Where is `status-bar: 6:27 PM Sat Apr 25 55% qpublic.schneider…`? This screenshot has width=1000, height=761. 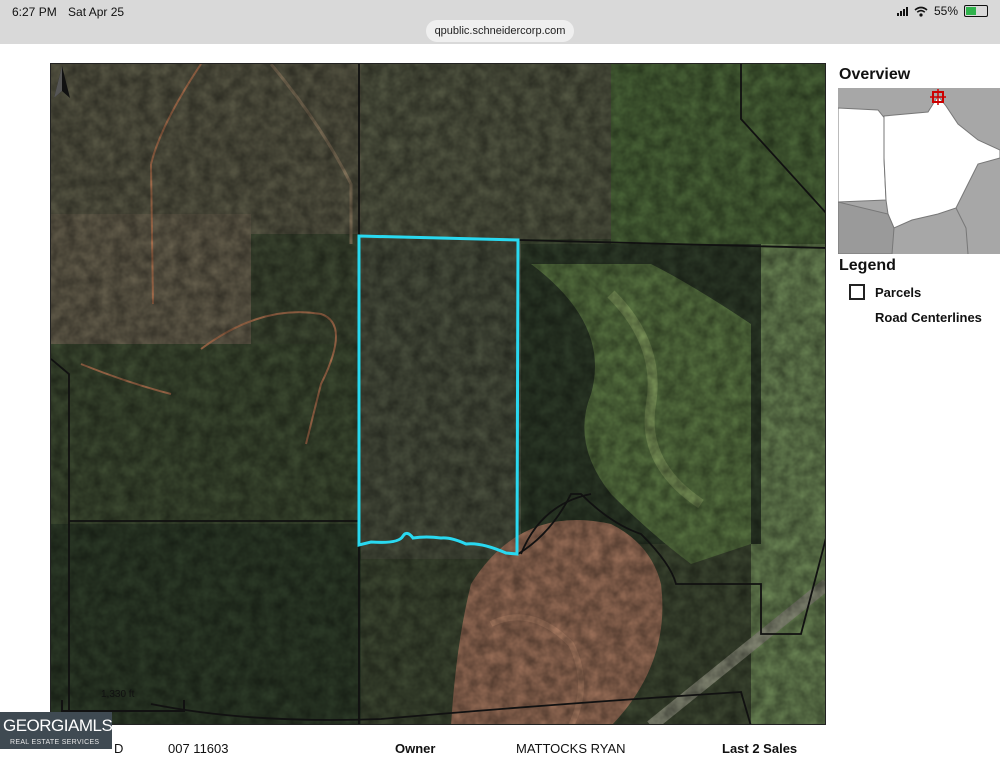 status-bar: 6:27 PM Sat Apr 25 55% qpublic.schneider… is located at coordinates (500, 22).